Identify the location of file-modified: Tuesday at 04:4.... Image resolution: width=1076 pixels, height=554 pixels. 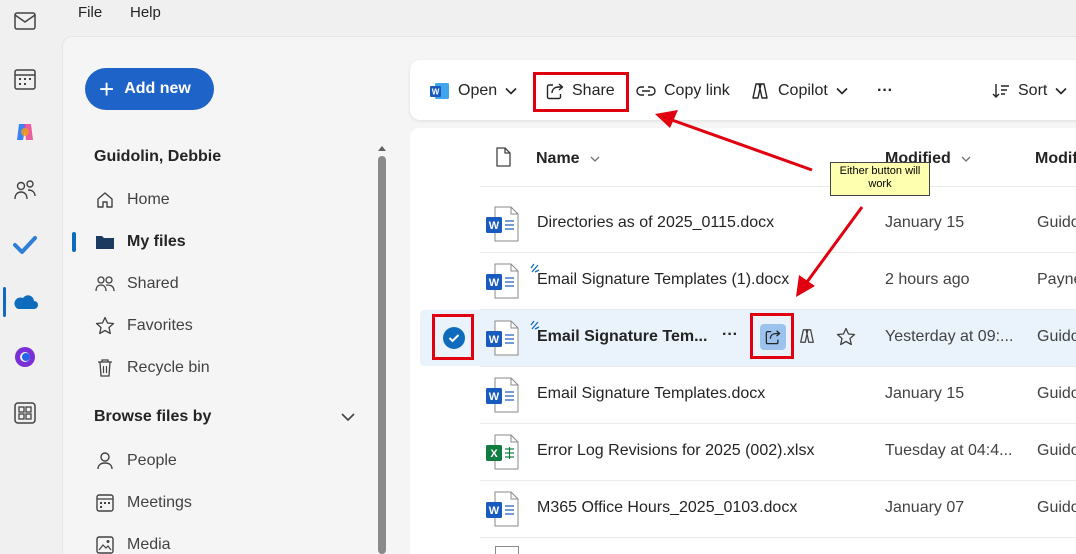
(949, 450).